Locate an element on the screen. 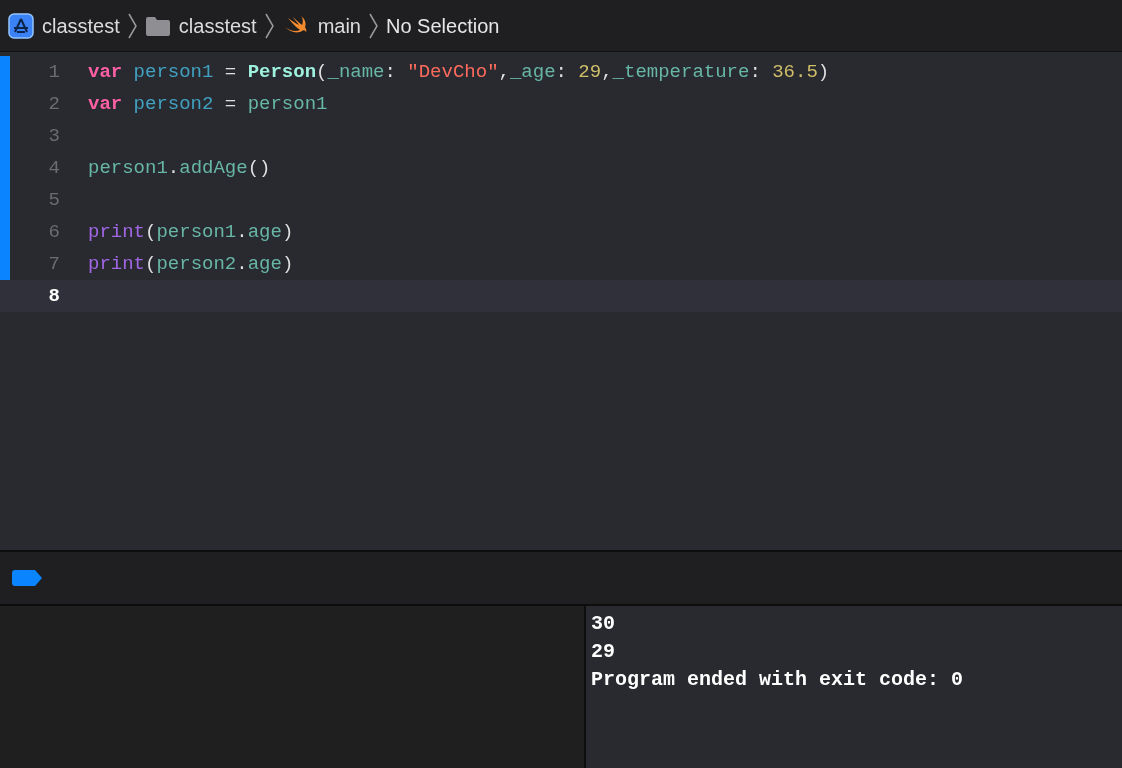 This screenshot has height=768, width=1122. code-line: var person2 = person1 is located at coordinates (208, 103).